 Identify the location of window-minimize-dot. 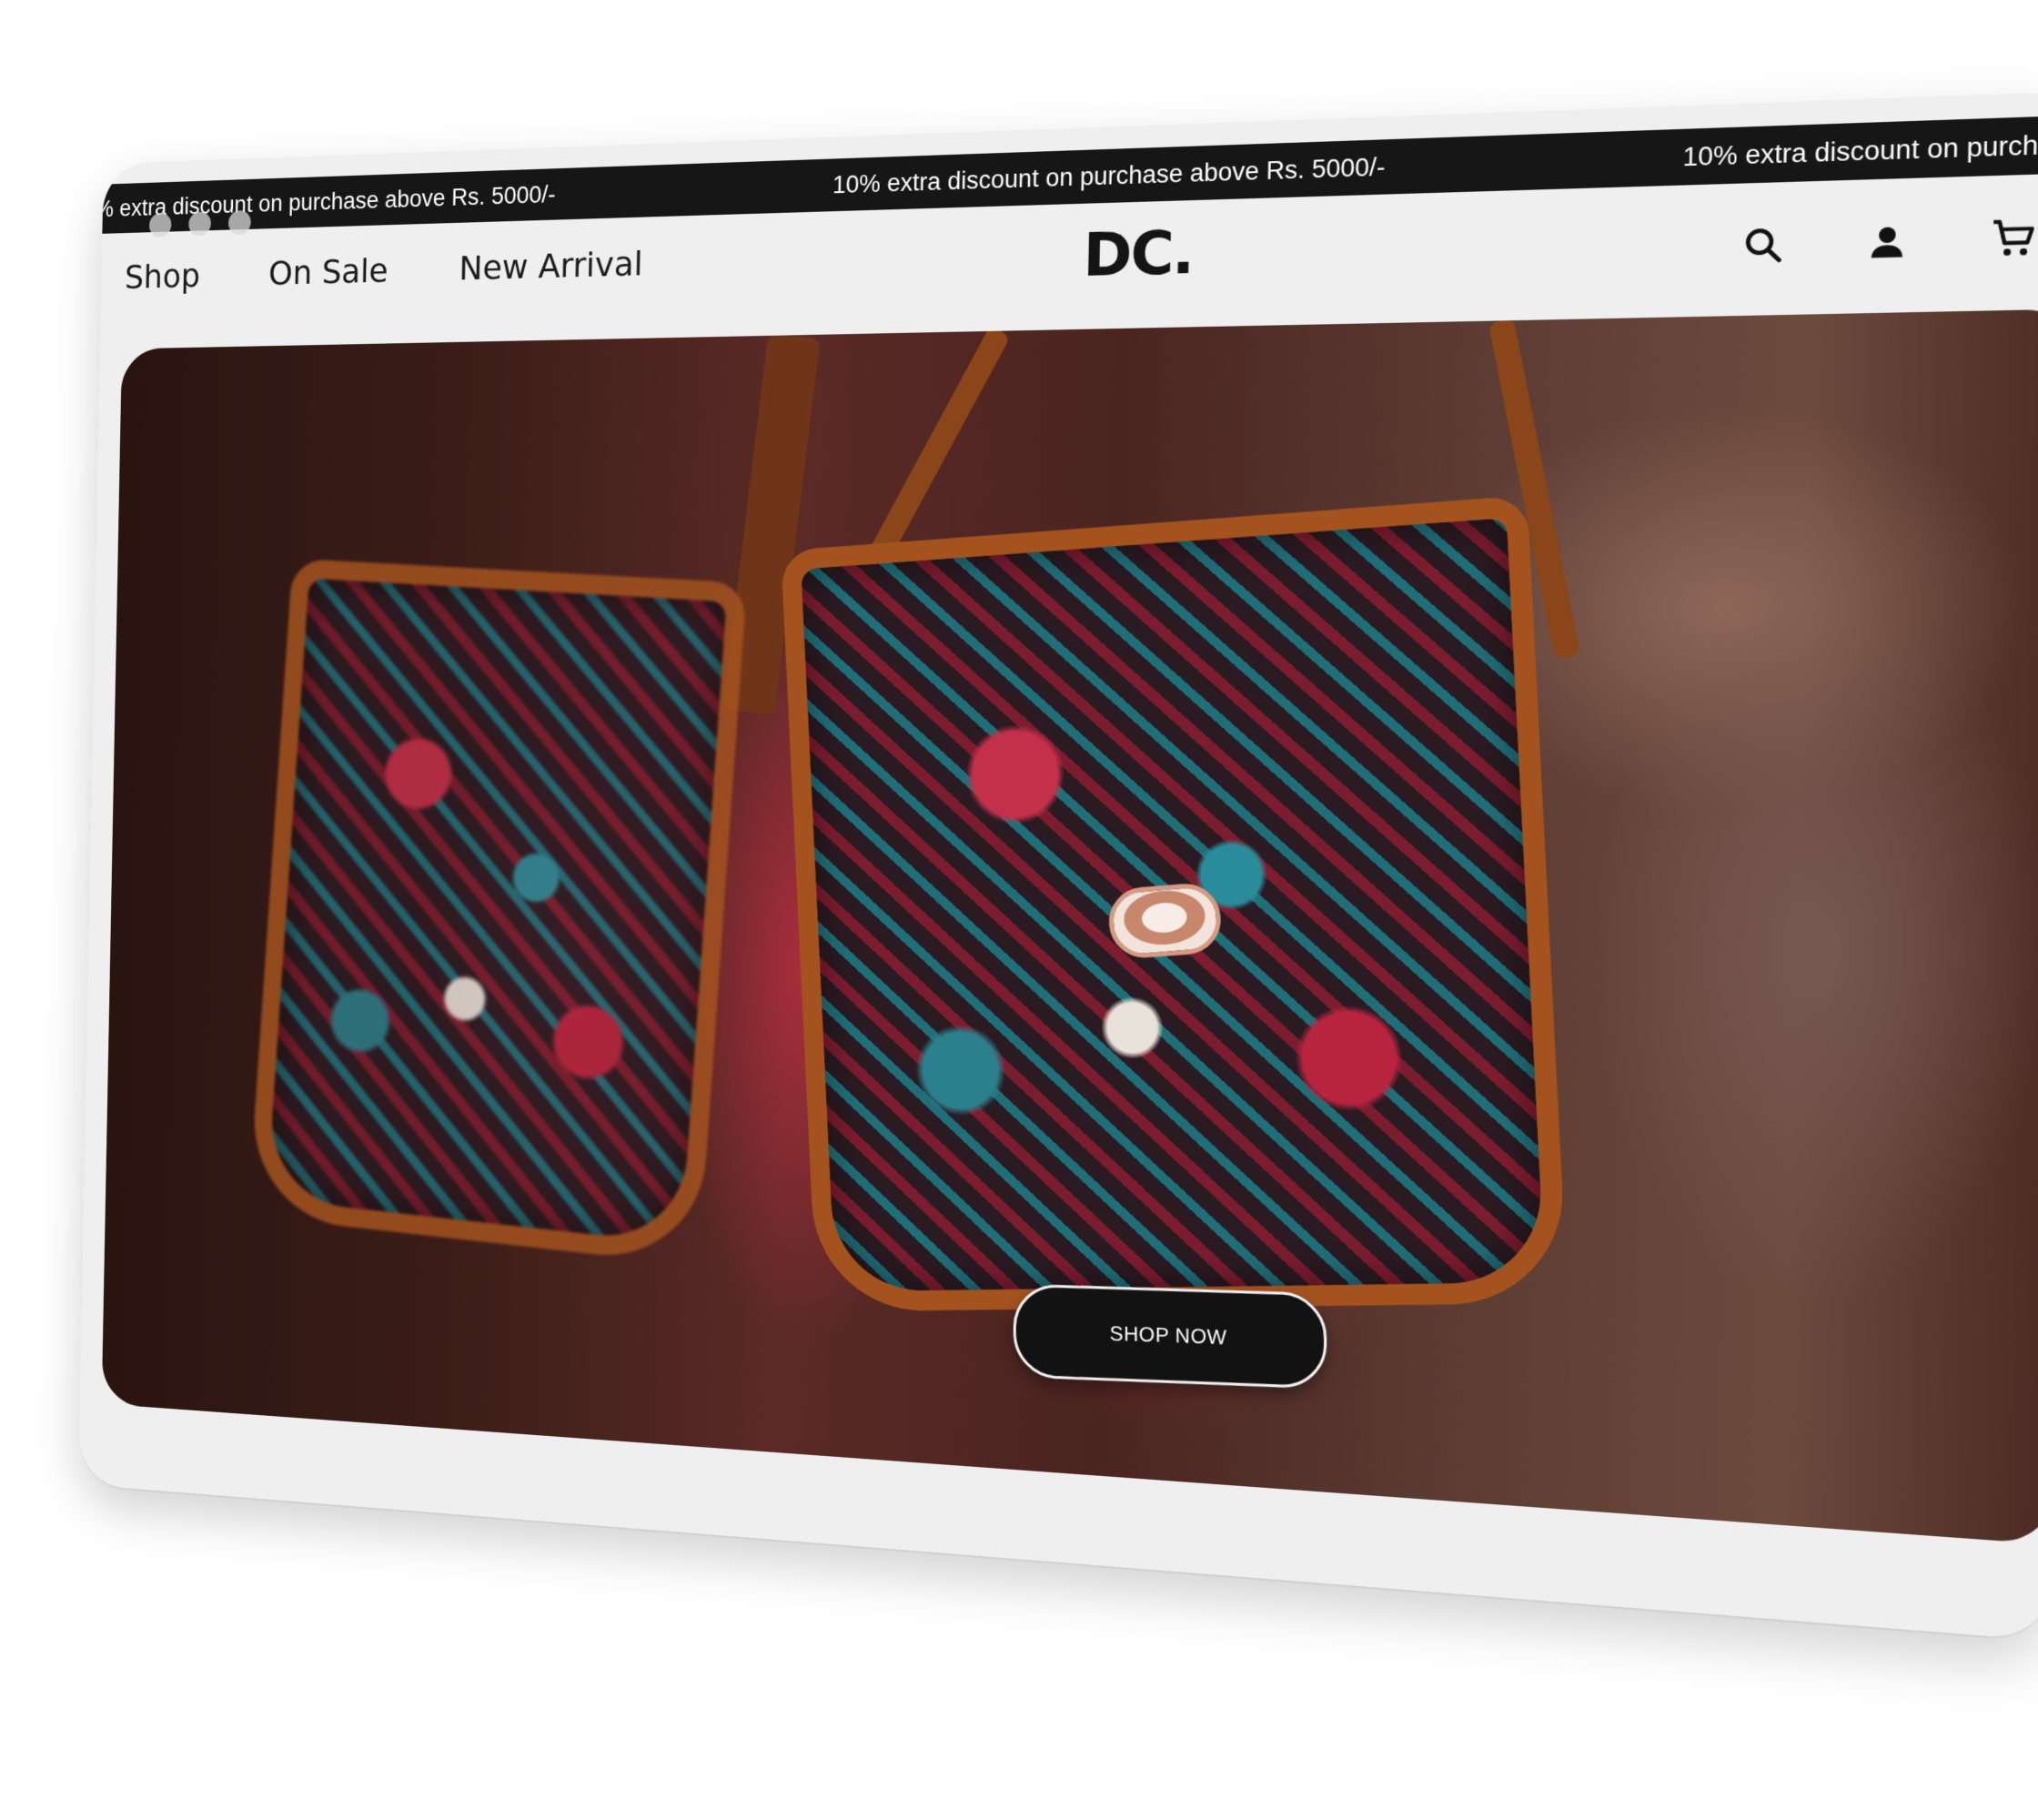
(200, 224).